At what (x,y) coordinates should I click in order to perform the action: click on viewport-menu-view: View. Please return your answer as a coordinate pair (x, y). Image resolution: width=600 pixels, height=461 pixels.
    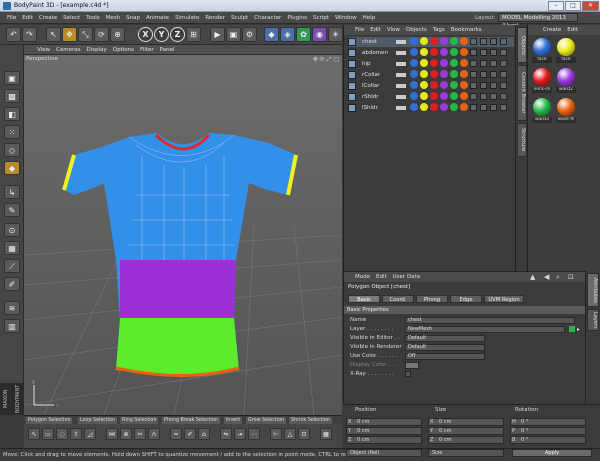
    Looking at the image, I should click on (43, 50).